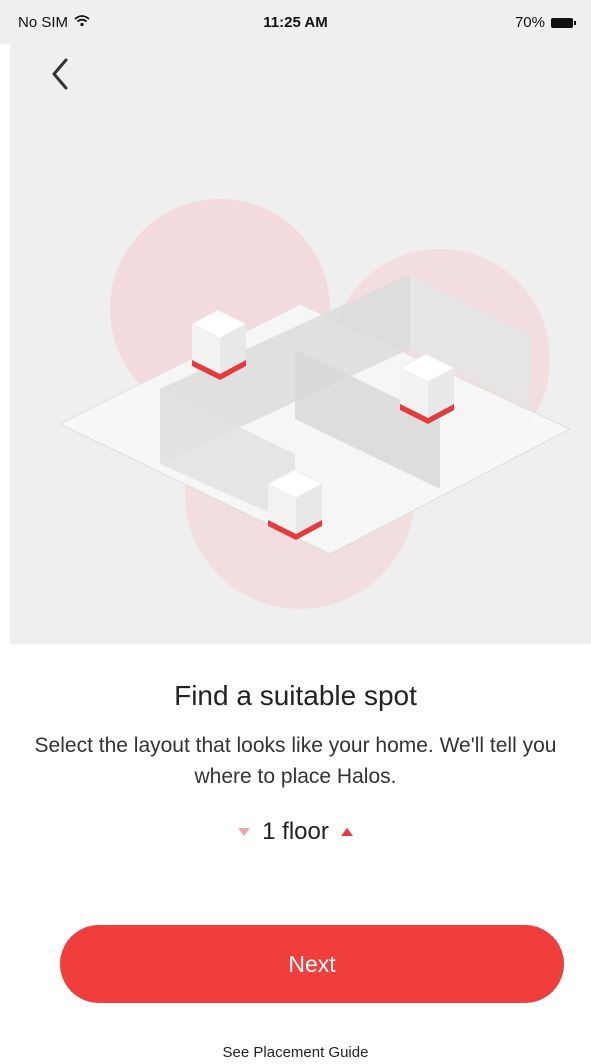 The image size is (591, 1064). I want to click on placement-guide-link: See Placement Guide, so click(295, 1052).